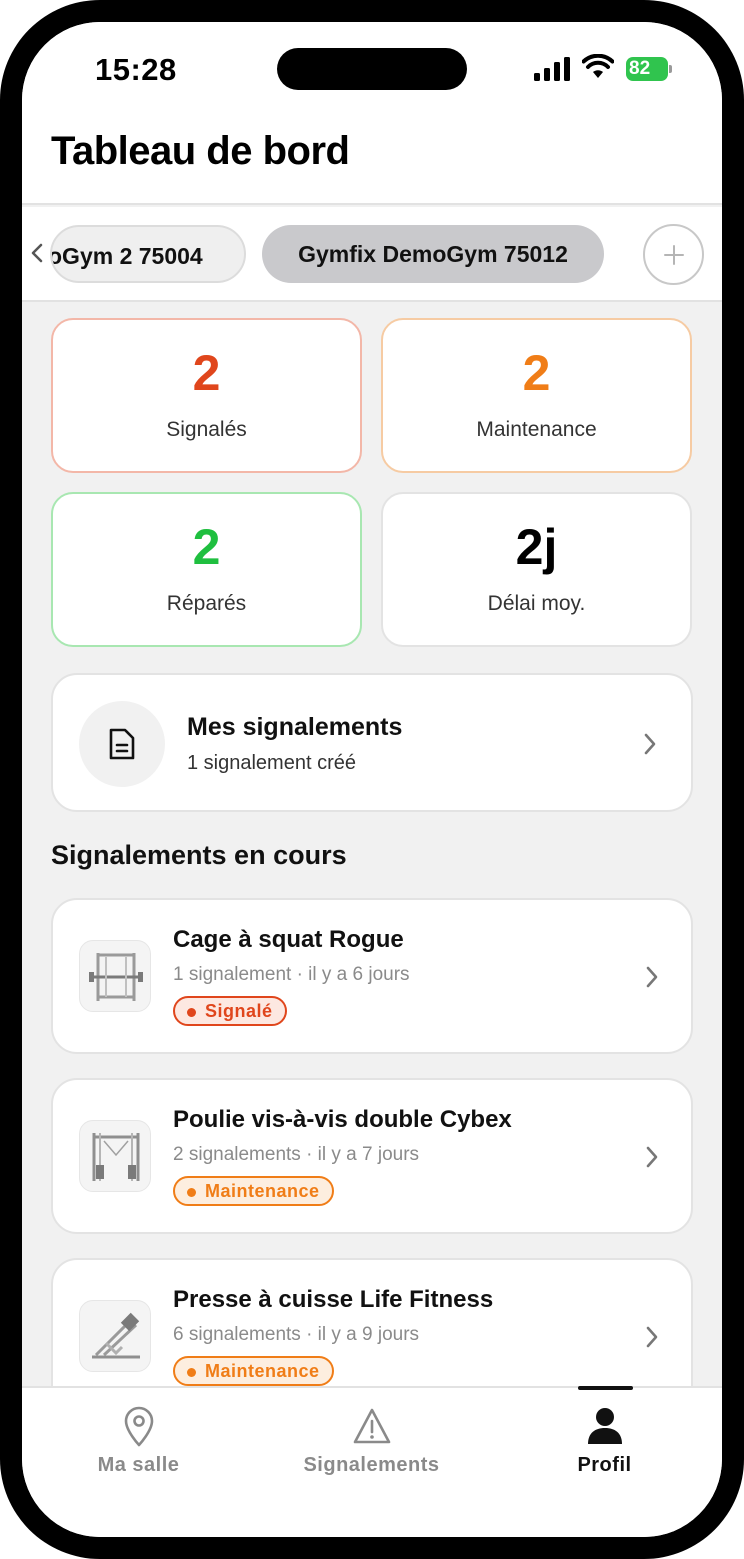 This screenshot has width=744, height=1559. I want to click on active-tab-indicator, so click(605, 1388).